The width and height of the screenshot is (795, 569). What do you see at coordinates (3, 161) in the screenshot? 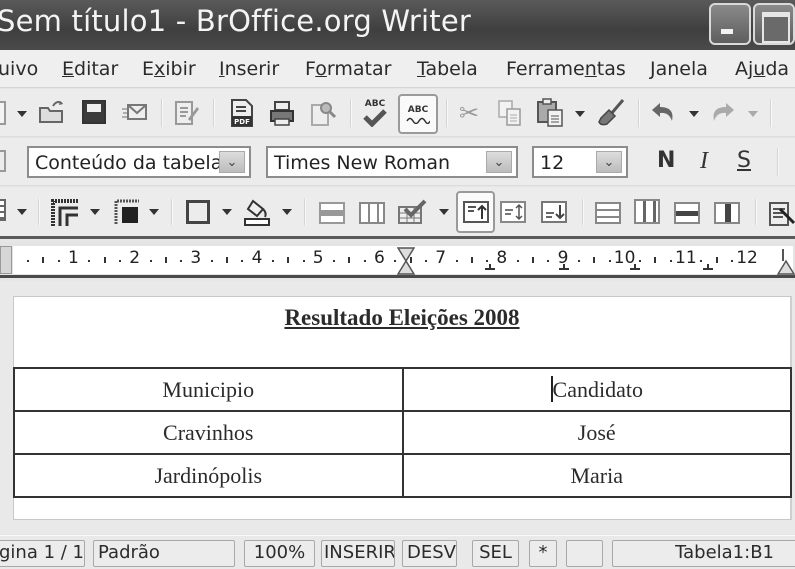
I see `styles-icon` at bounding box center [3, 161].